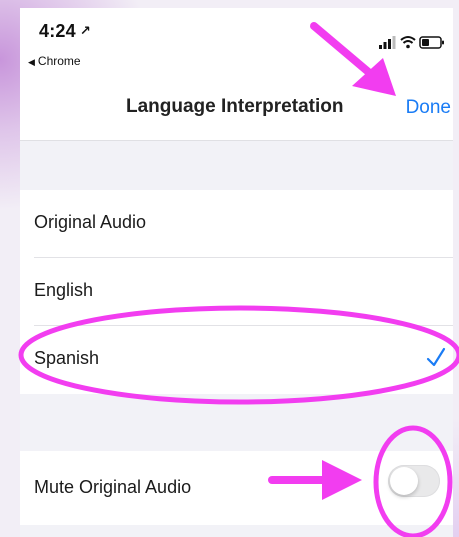 This screenshot has height=537, width=459. Describe the element at coordinates (236, 224) in the screenshot. I see `language-option-original-audio: Original Audio` at that location.